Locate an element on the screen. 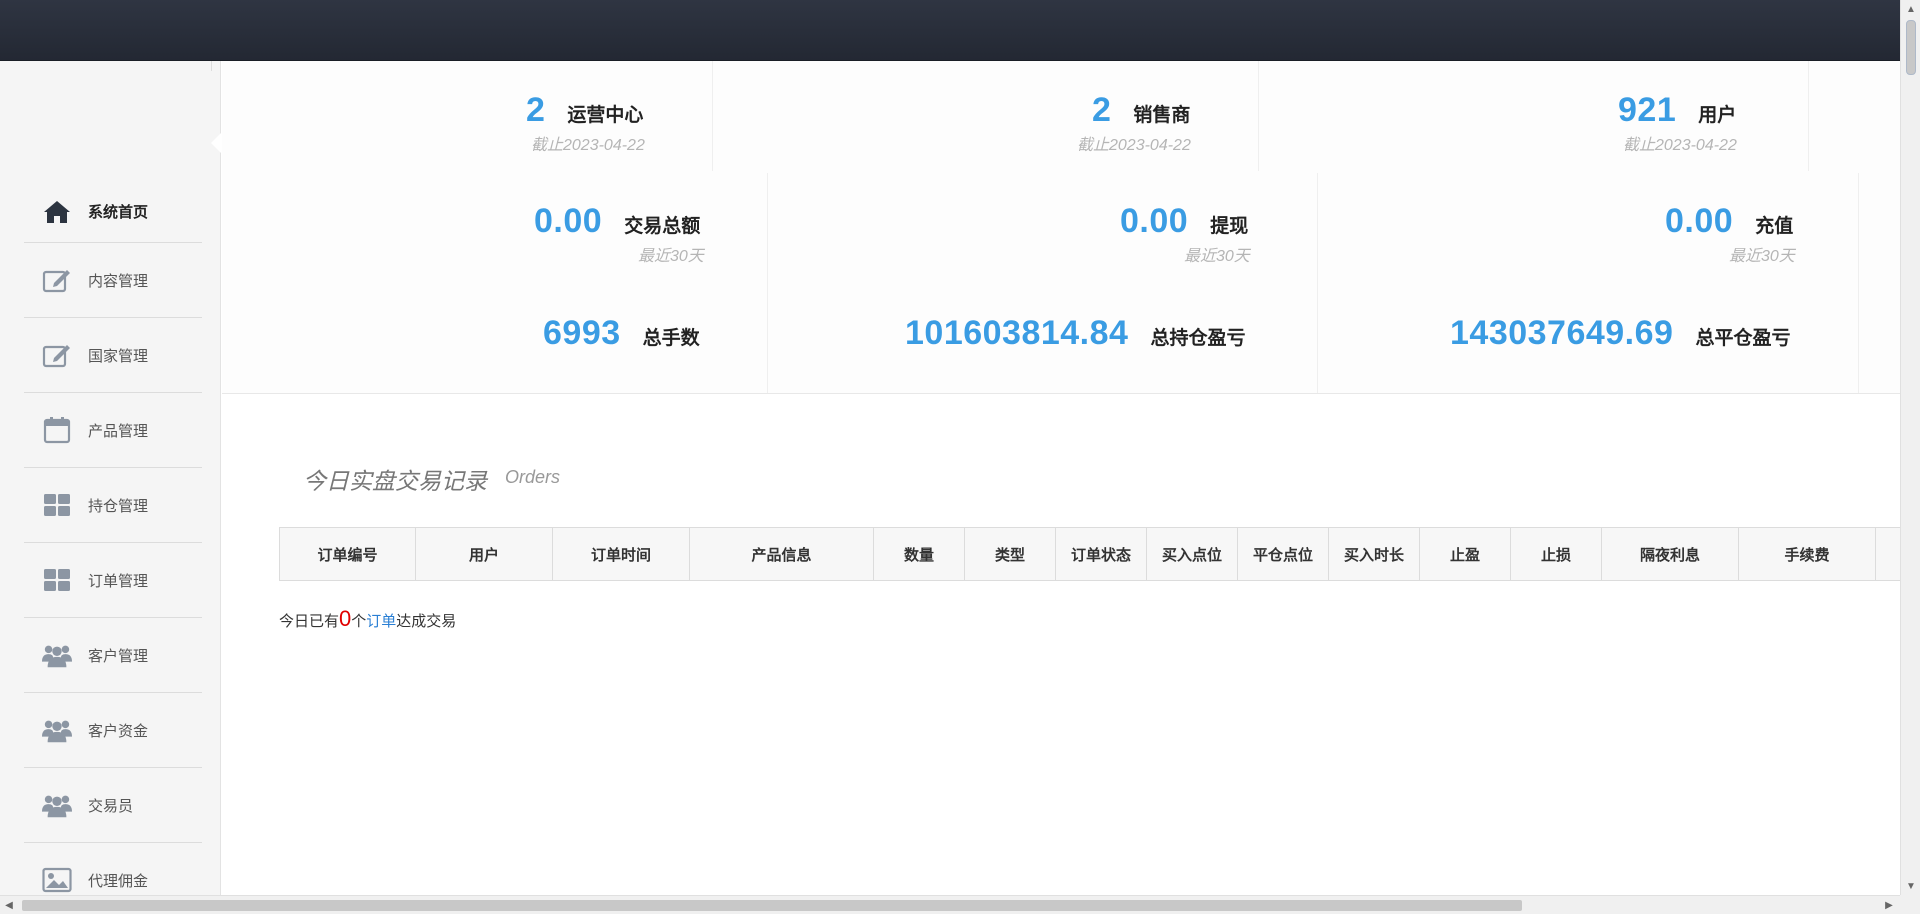 The height and width of the screenshot is (914, 1920). vertical-scroll-thumb is located at coordinates (1911, 47).